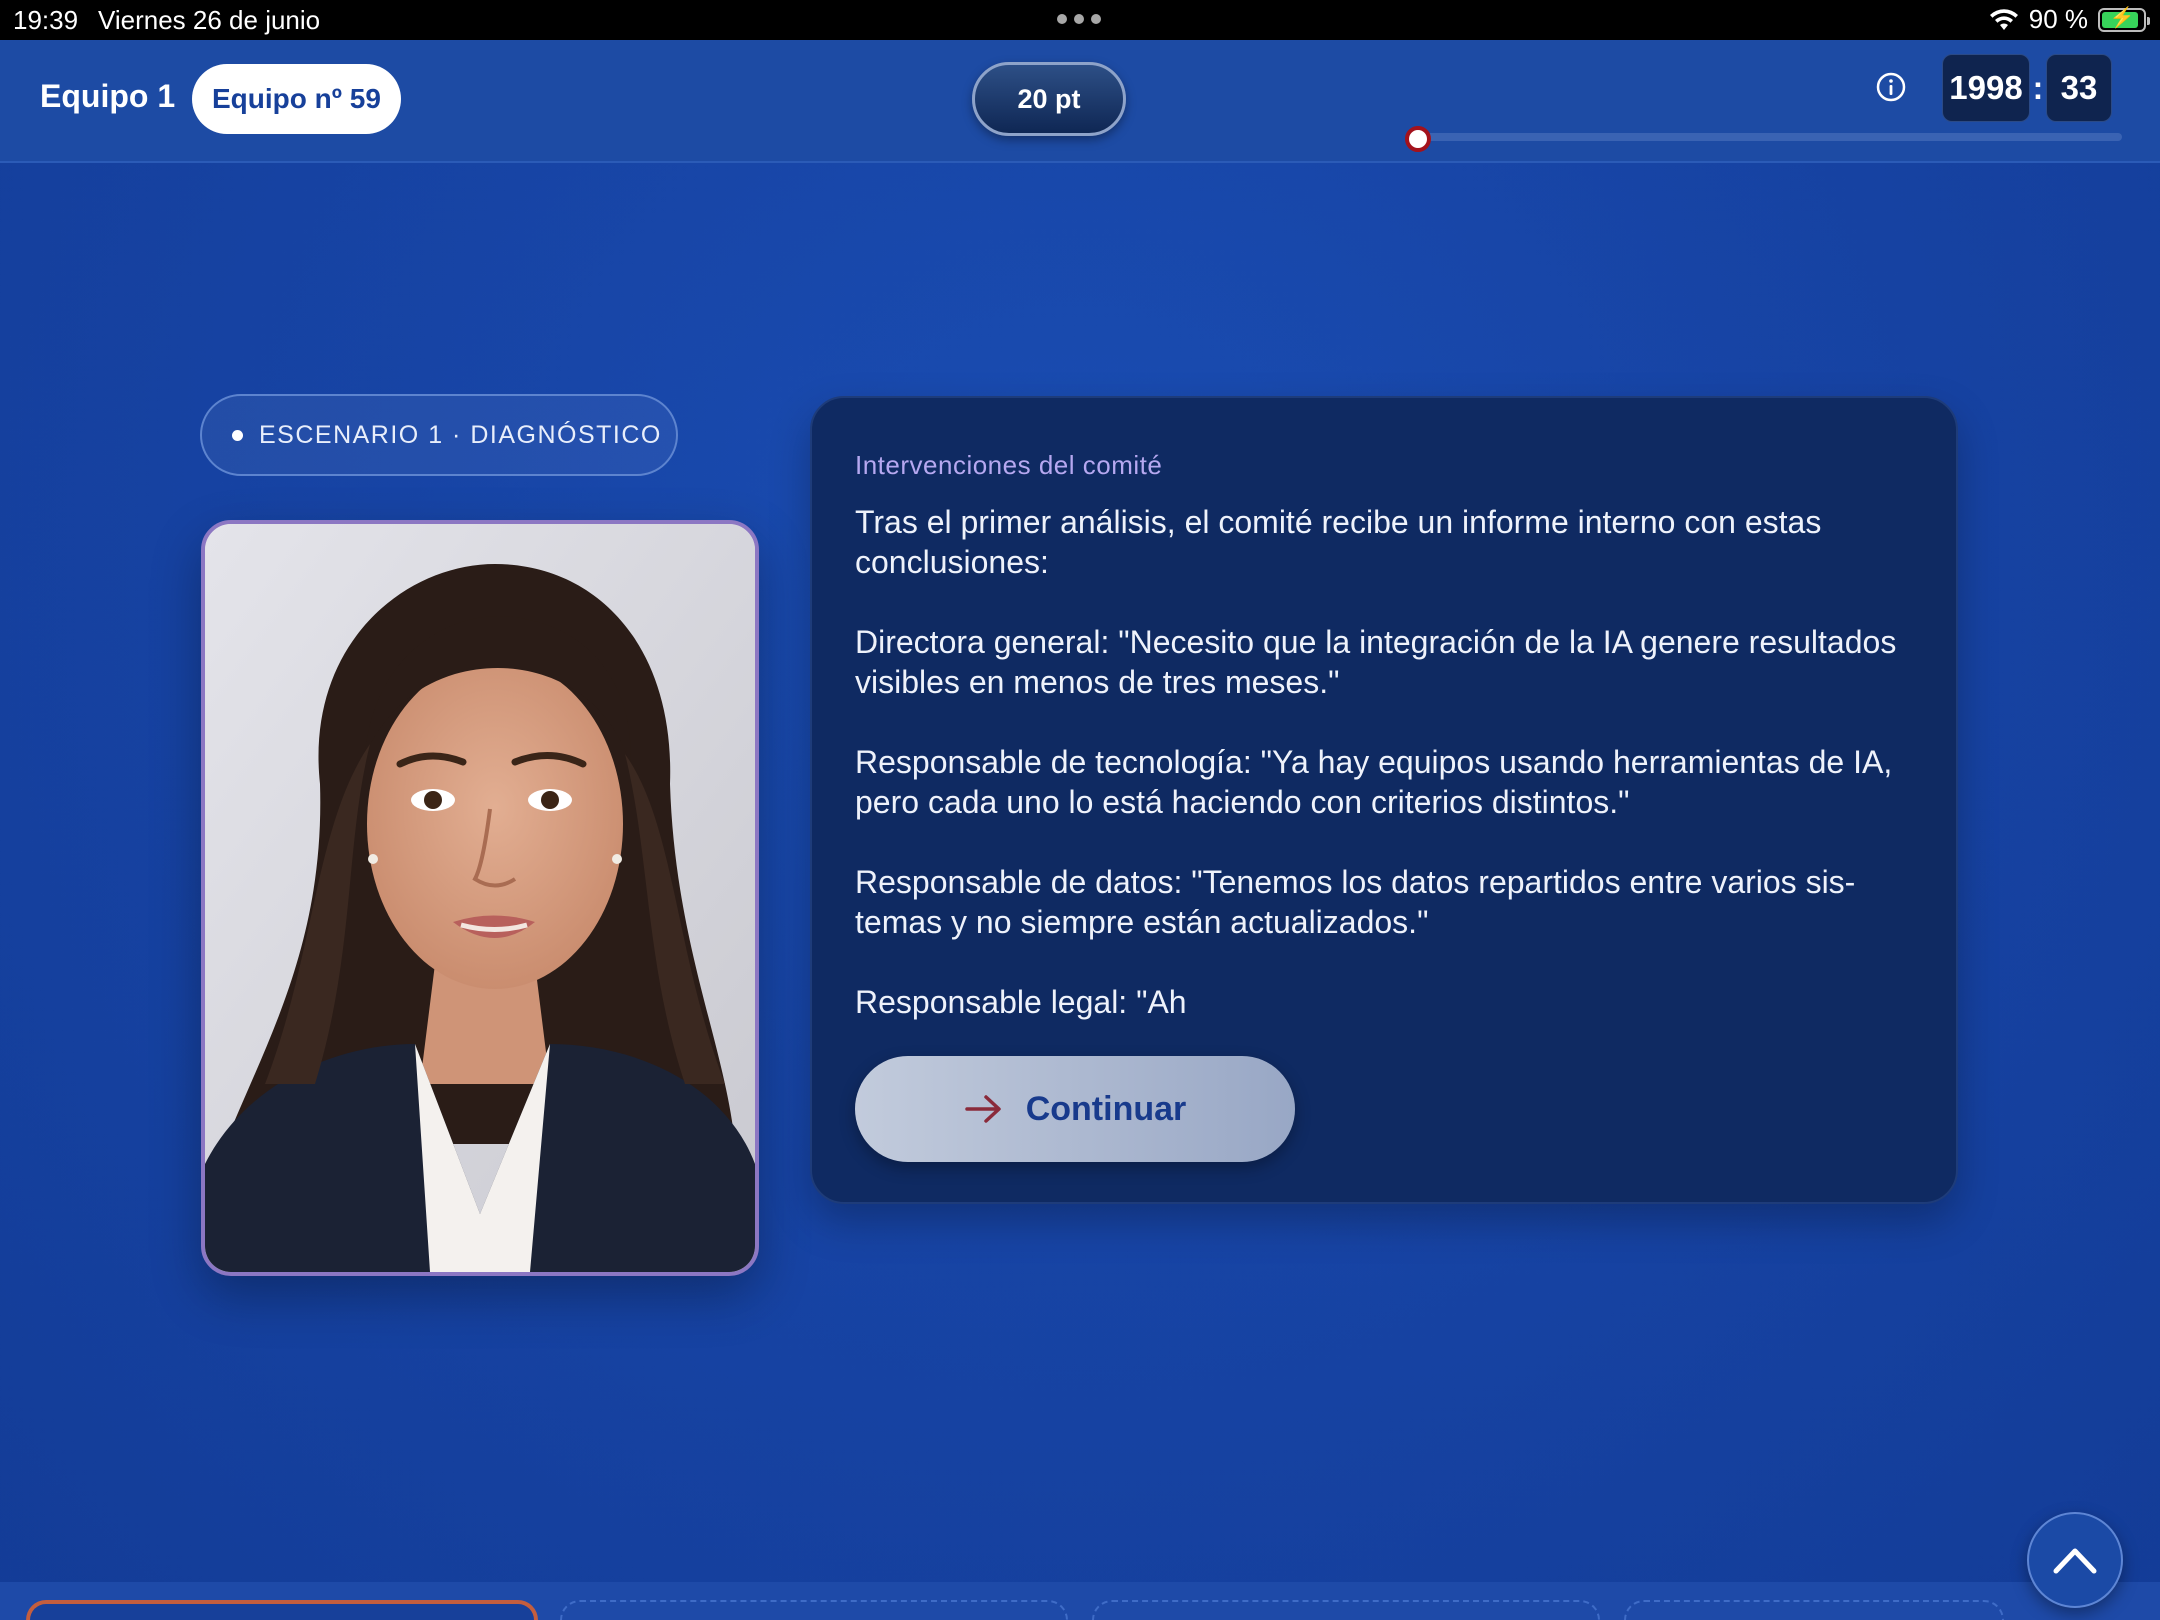  Describe the element at coordinates (1770, 137) in the screenshot. I see `progress-bar` at that location.